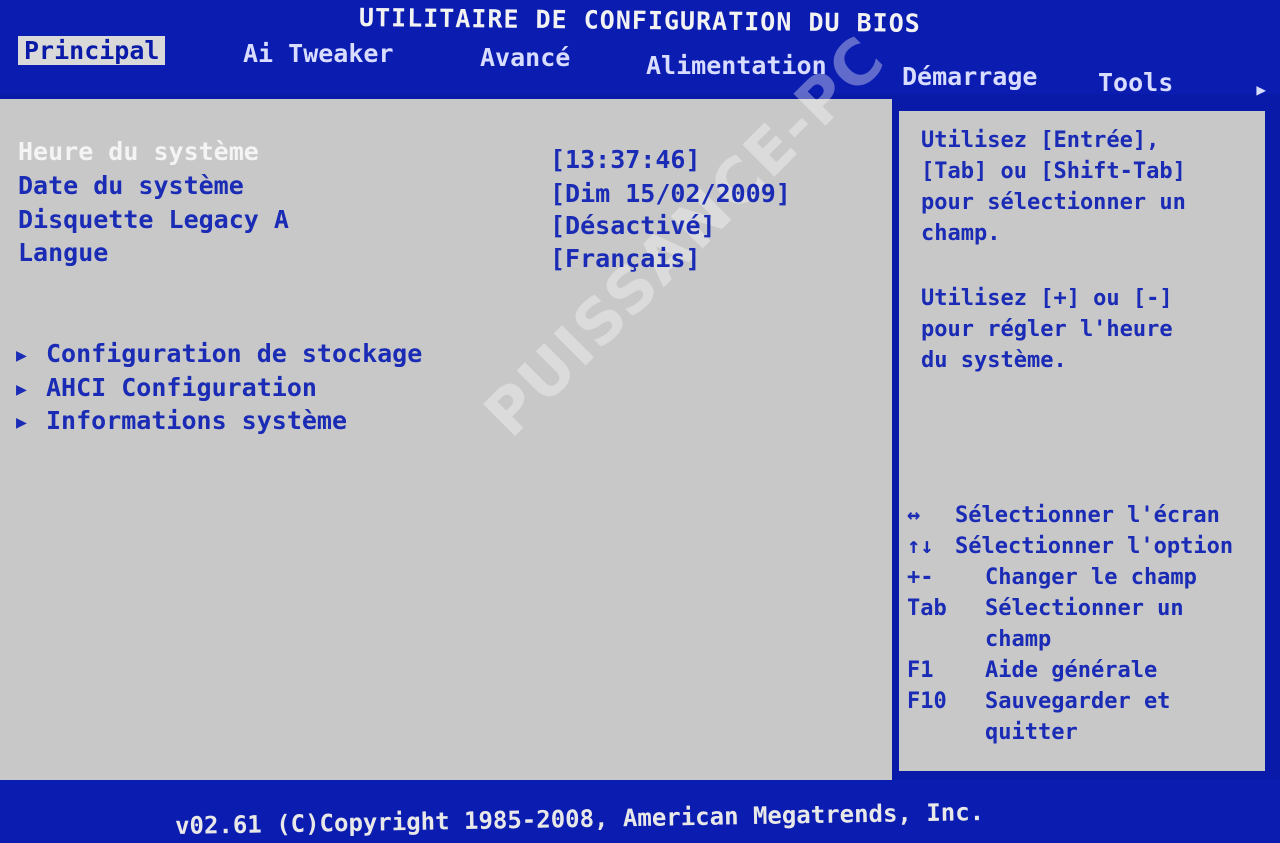 This screenshot has width=1280, height=843. I want to click on key-row: ↔ Sélectionner l'écran, so click(1087, 518).